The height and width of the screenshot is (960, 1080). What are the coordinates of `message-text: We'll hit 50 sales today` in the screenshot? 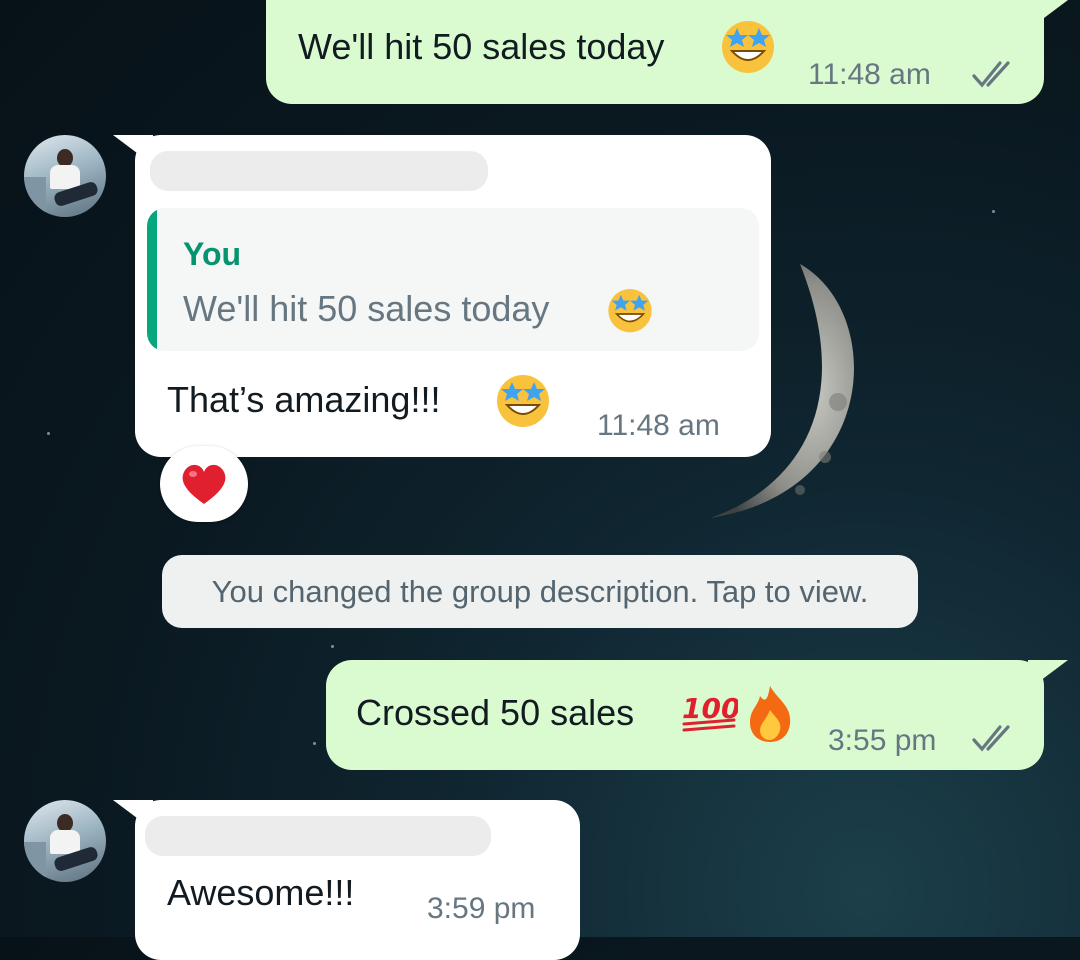 It's located at (481, 46).